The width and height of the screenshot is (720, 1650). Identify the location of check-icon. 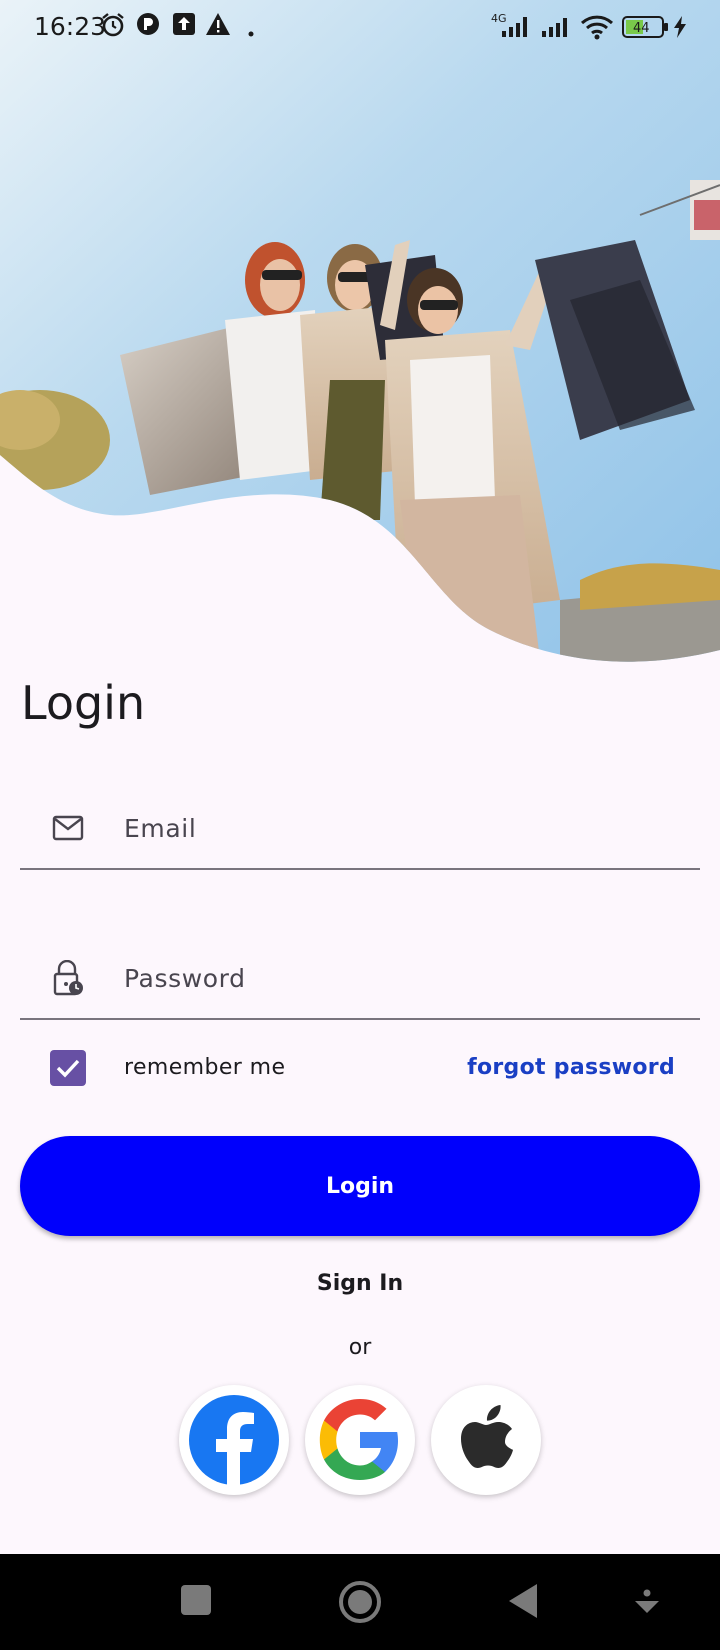
(68, 1068).